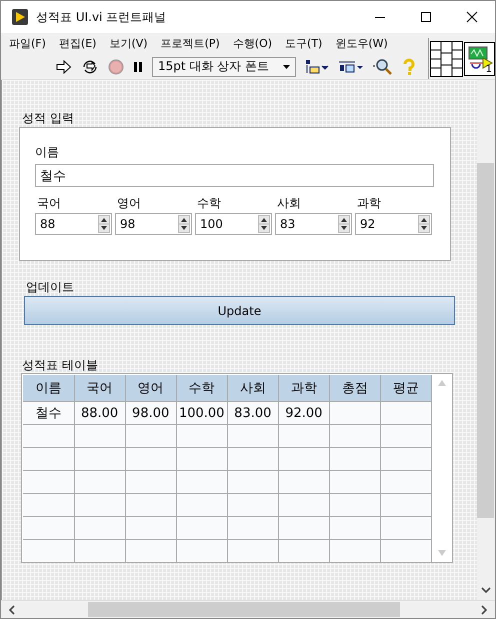 The image size is (496, 619). Describe the element at coordinates (190, 43) in the screenshot. I see `menu-item: 프로젝트(P)` at that location.